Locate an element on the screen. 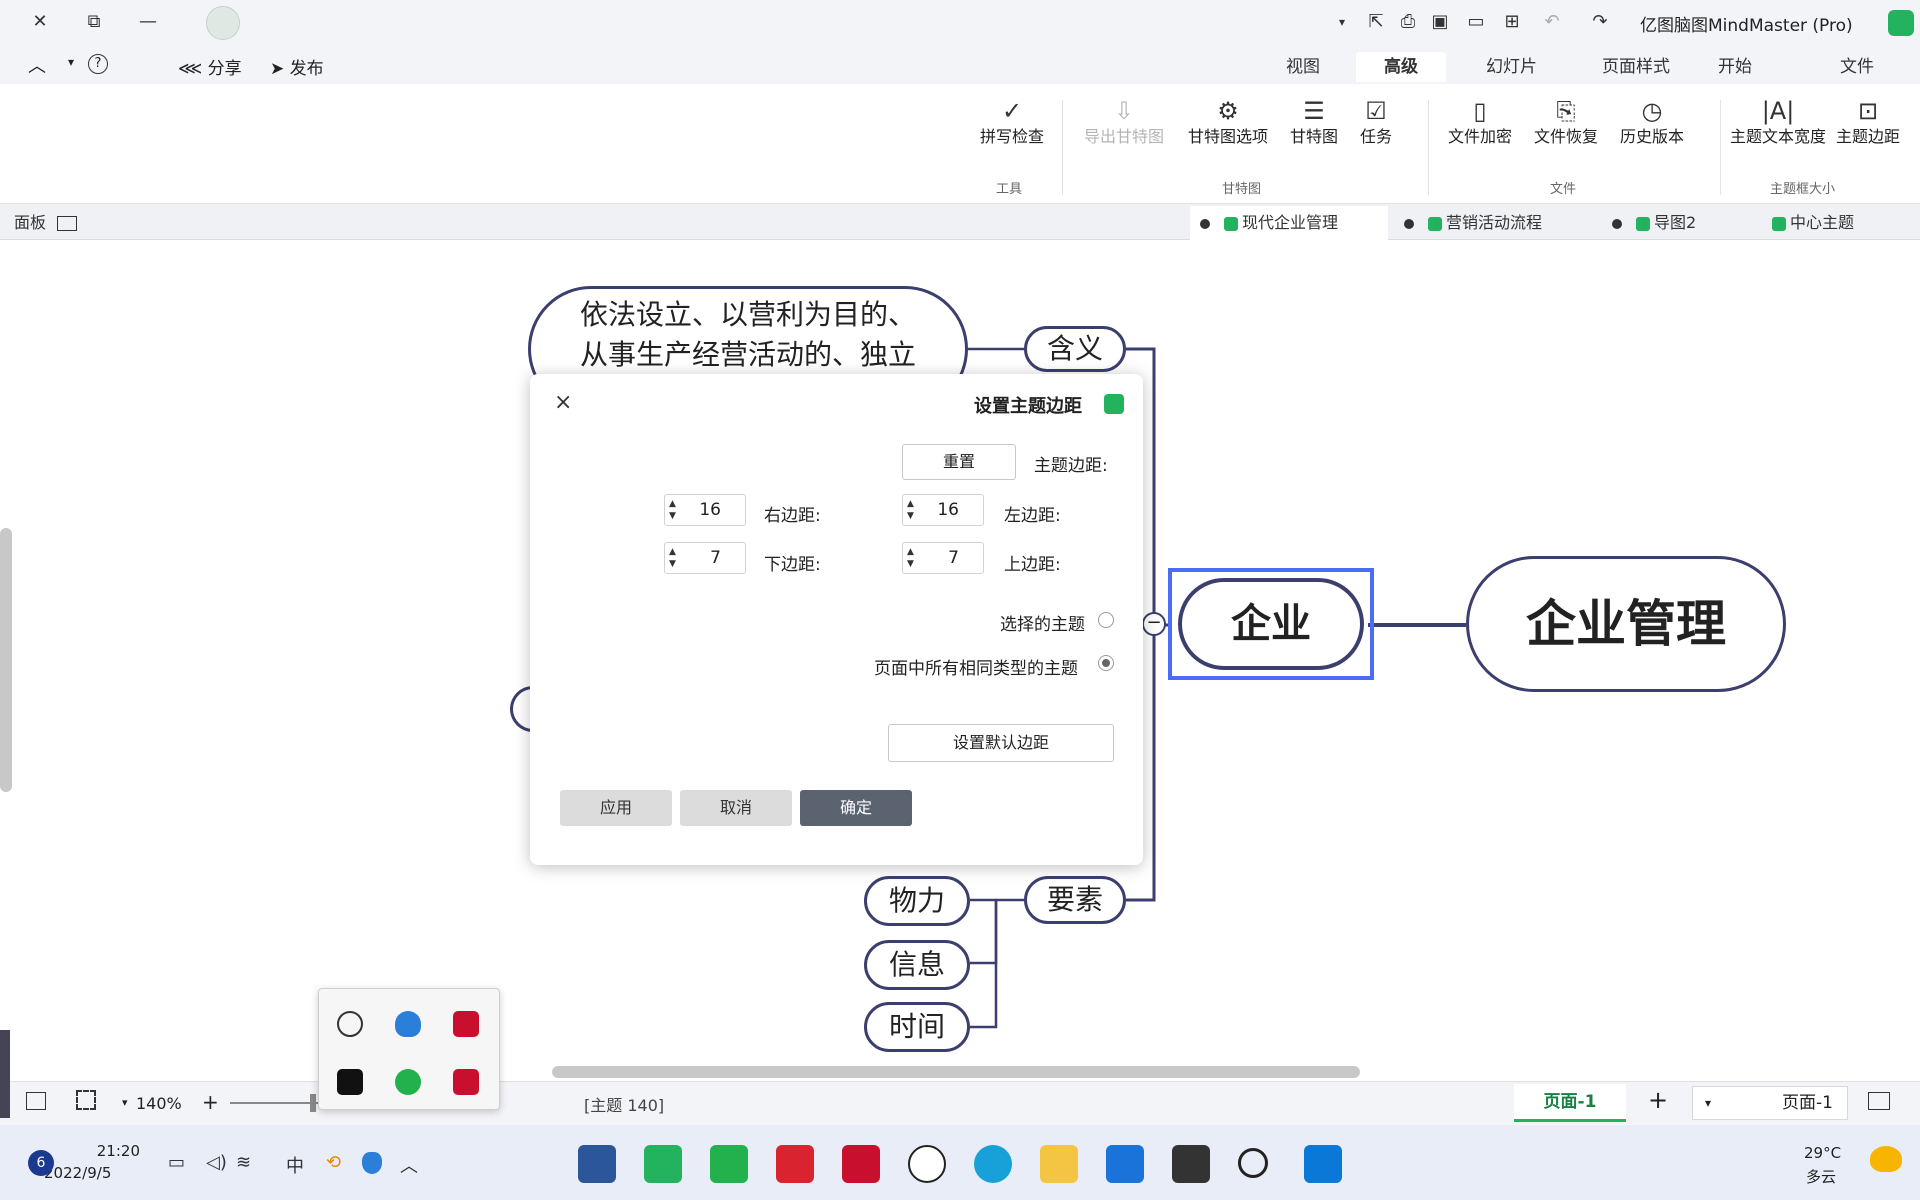 The height and width of the screenshot is (1200, 1920). dell-icon is located at coordinates (927, 1164).